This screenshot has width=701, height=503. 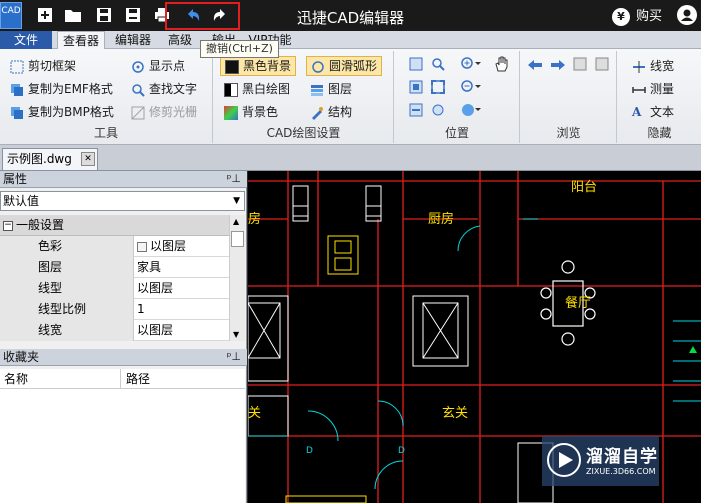 What do you see at coordinates (344, 66) in the screenshot?
I see `smooth-arc-button: 圆滑弧形` at bounding box center [344, 66].